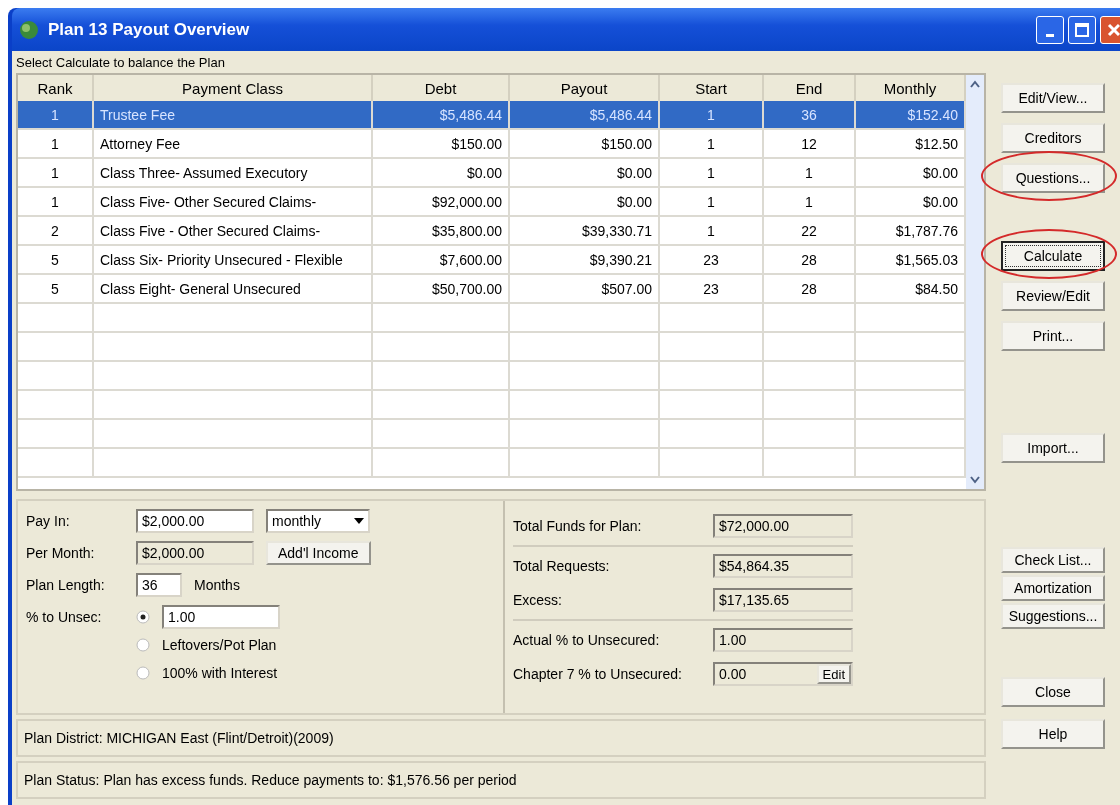 The image size is (1120, 805). I want to click on percent-field: 1.00, so click(221, 617).